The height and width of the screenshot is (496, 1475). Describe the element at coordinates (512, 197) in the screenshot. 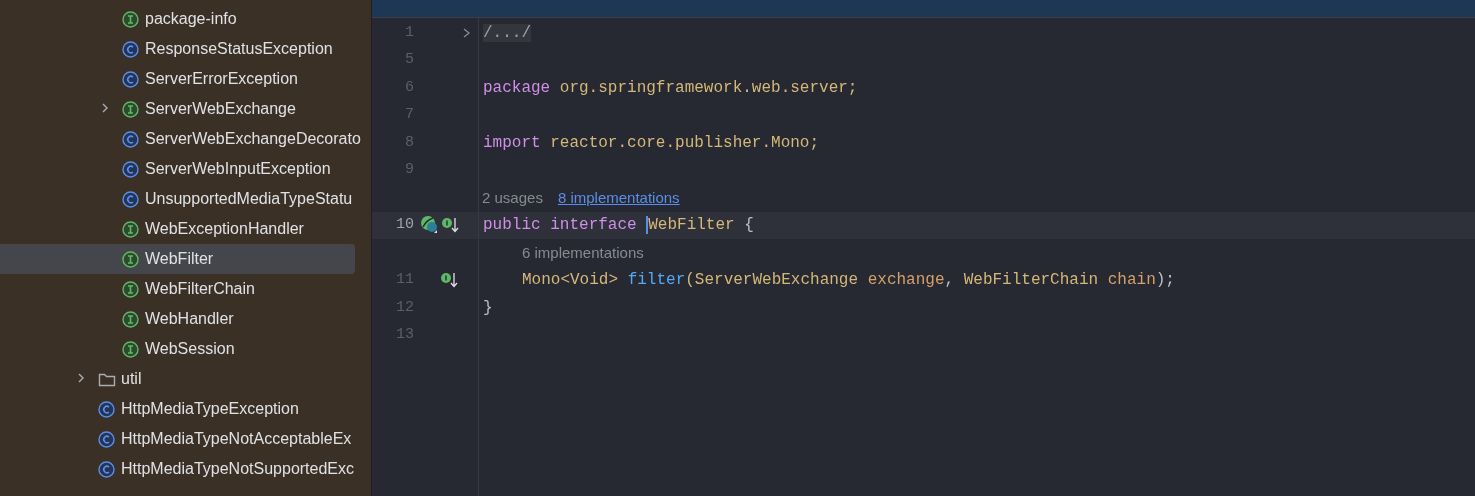

I see `inlay-hint: 2 usages` at that location.